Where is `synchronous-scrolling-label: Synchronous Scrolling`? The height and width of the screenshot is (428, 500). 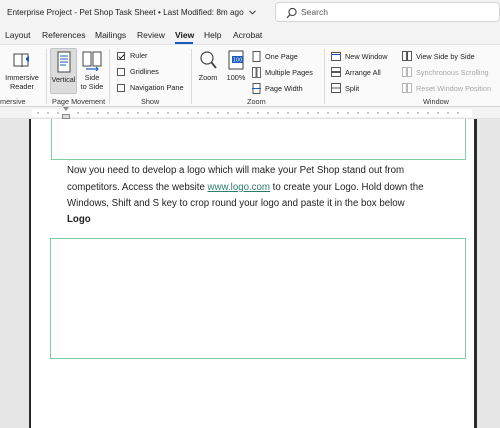
synchronous-scrolling-label: Synchronous Scrolling is located at coordinates (452, 72).